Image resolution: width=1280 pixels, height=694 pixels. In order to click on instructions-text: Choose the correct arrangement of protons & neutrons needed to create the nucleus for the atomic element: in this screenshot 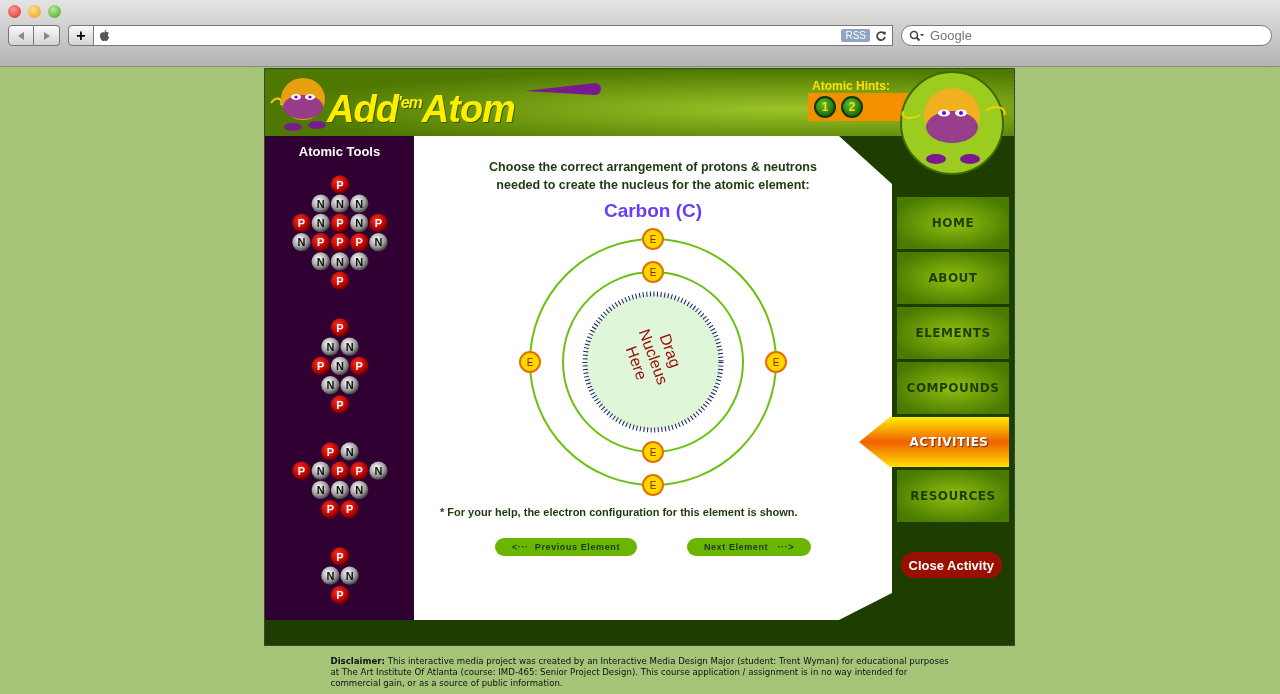, I will do `click(653, 176)`.